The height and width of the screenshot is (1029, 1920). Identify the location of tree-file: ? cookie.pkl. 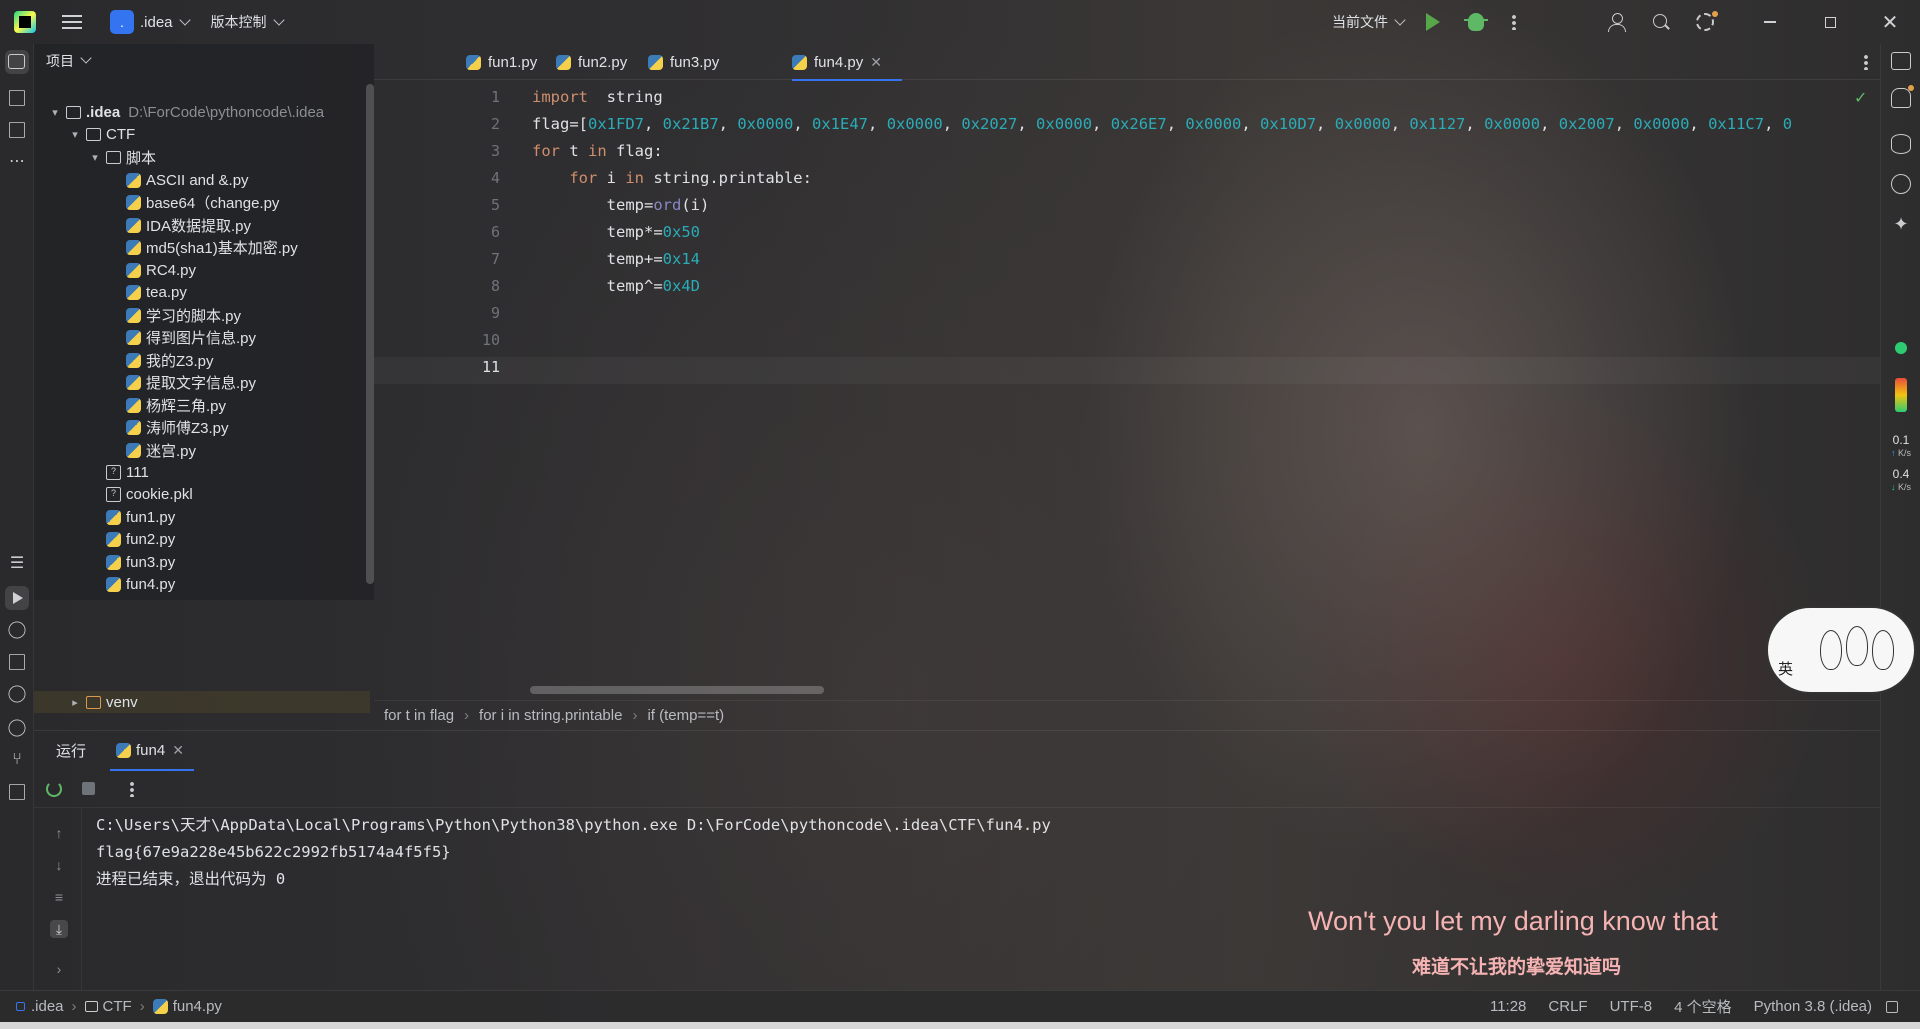
(149, 495).